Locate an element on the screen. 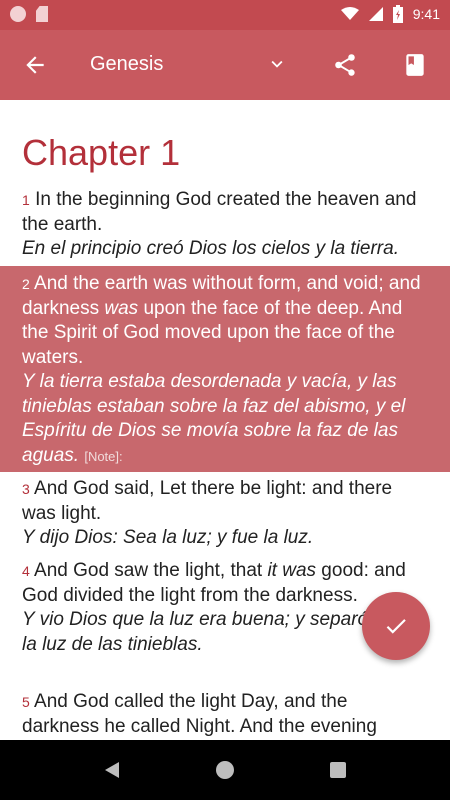 This screenshot has width=450, height=800. verse-number: 3 is located at coordinates (26, 489).